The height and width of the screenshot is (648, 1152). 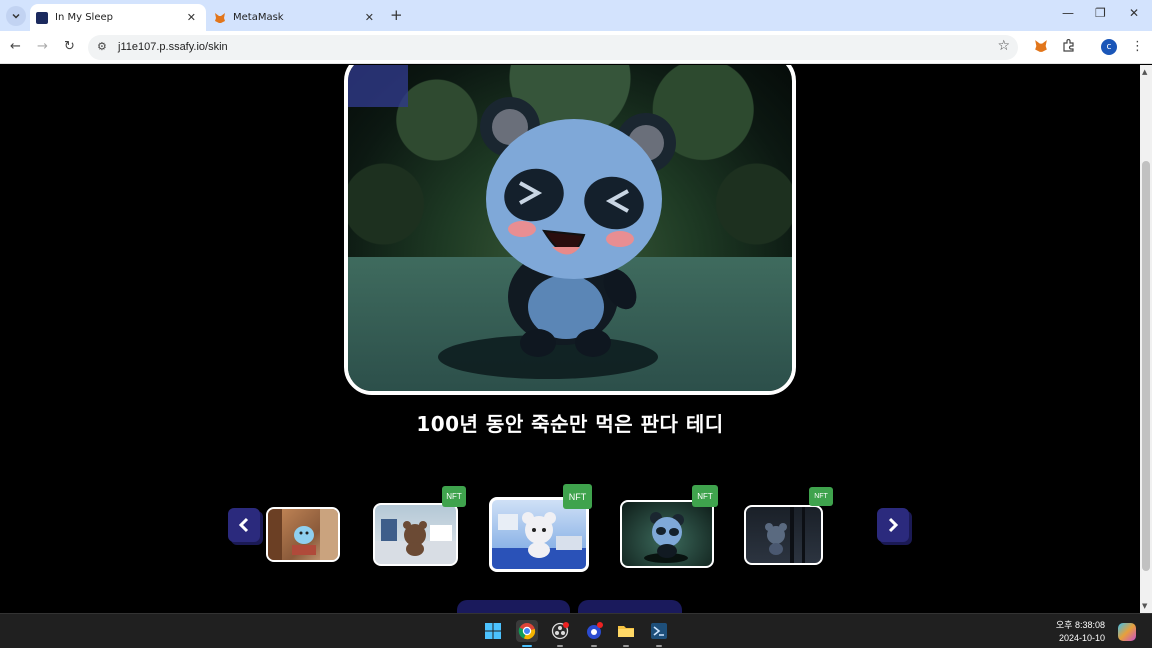 What do you see at coordinates (173, 47) in the screenshot?
I see `url-text: j11e107.p.ssafy.io/skin` at bounding box center [173, 47].